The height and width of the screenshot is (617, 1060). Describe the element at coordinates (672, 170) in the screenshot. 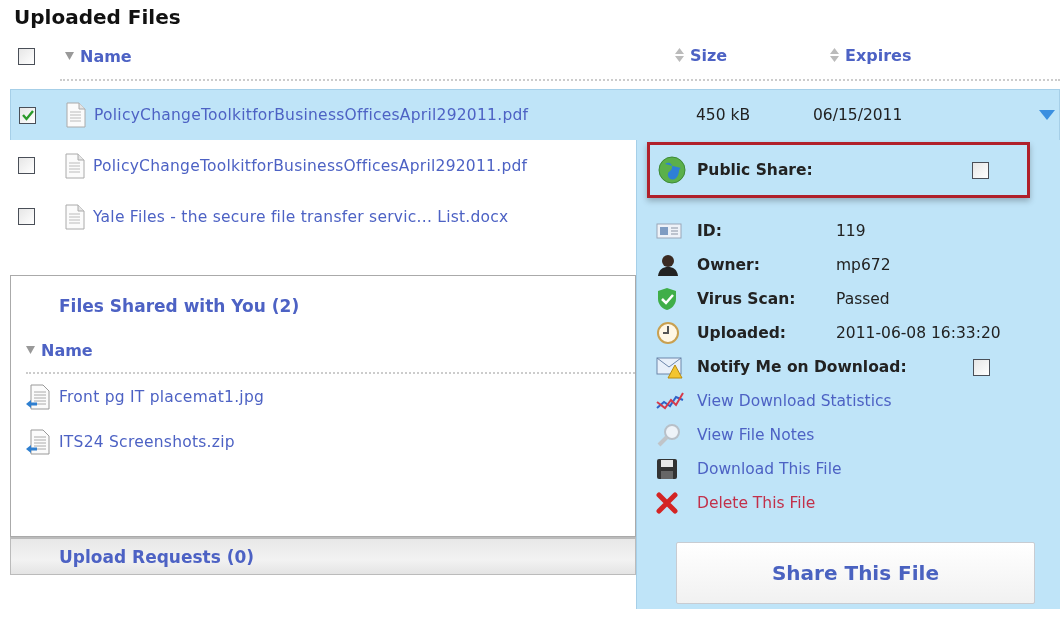

I see `globe-icon` at that location.